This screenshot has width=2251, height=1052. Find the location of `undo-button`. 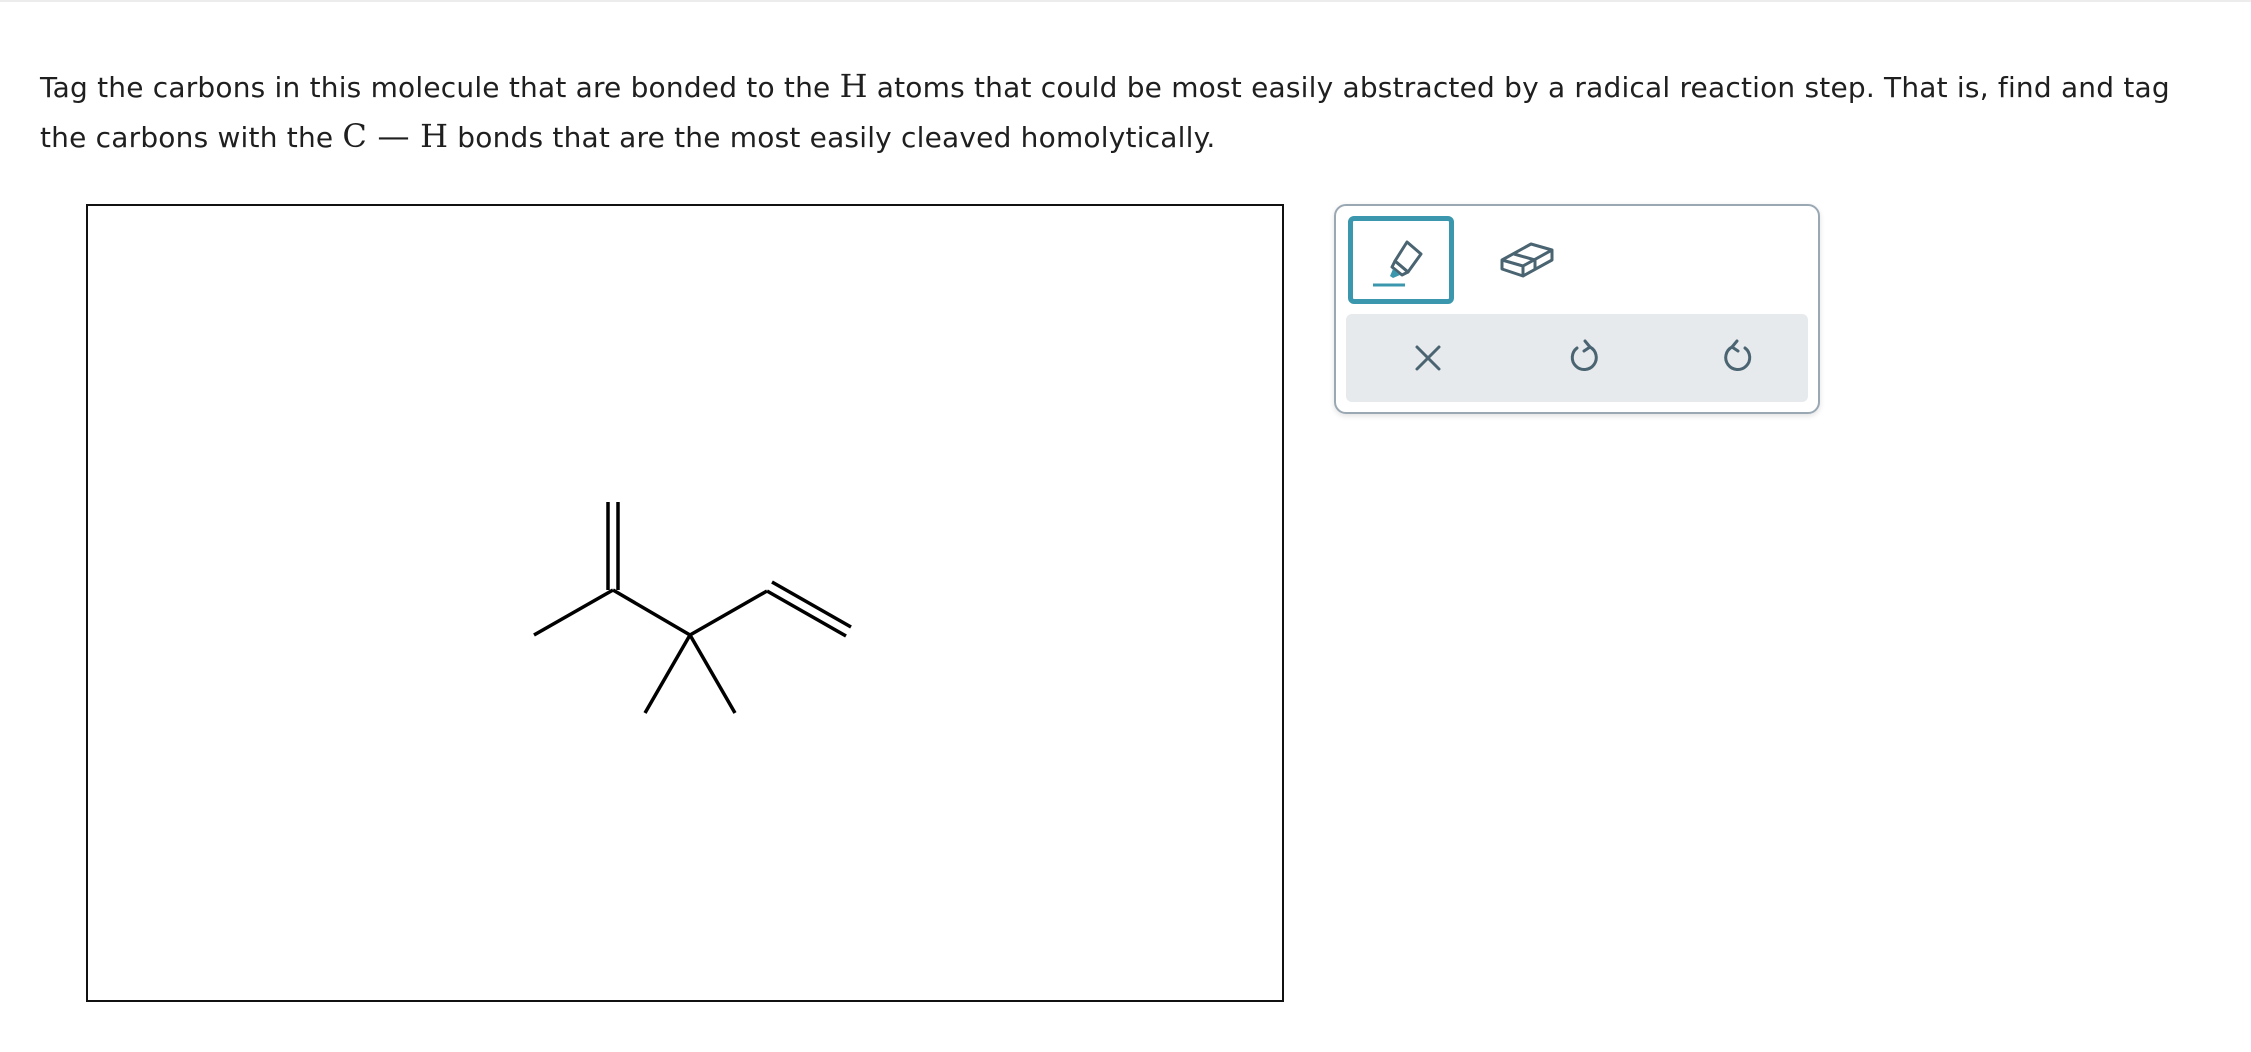

undo-button is located at coordinates (1584, 358).